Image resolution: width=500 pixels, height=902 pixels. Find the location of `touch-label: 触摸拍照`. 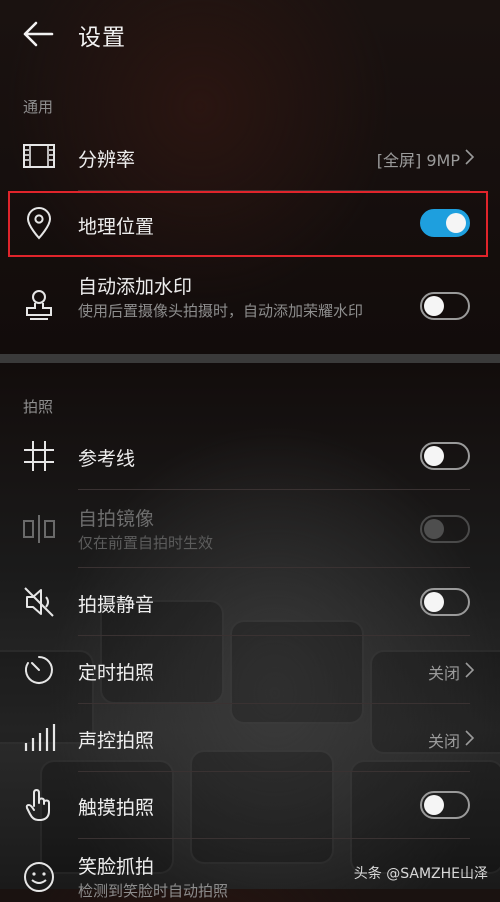

touch-label: 触摸拍照 is located at coordinates (116, 808).